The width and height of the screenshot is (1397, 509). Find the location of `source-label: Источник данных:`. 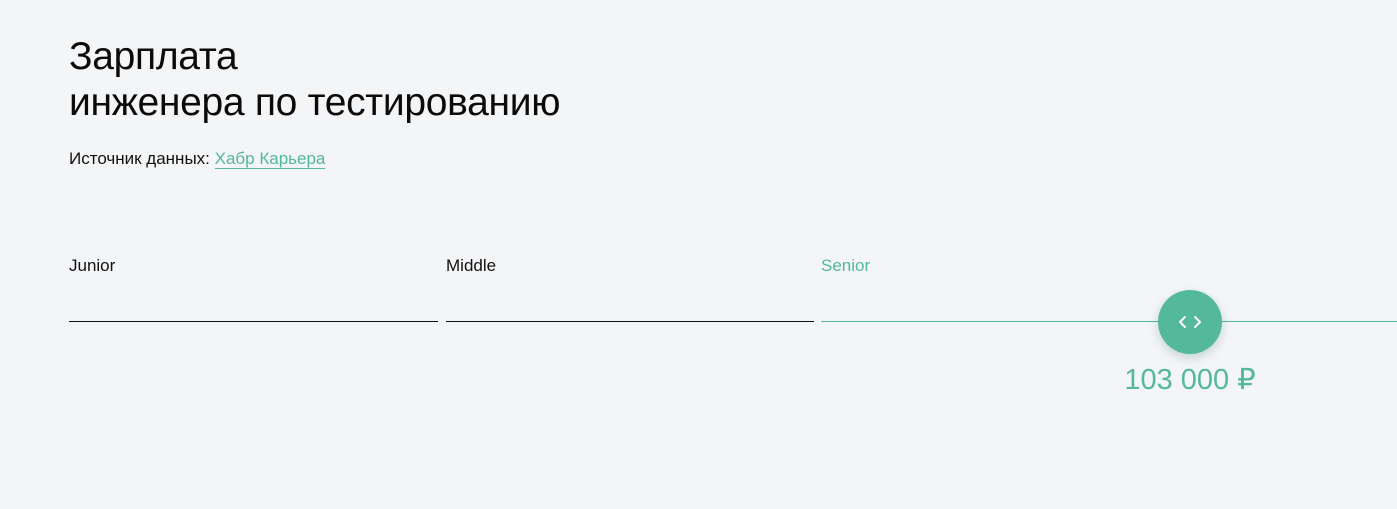

source-label: Источник данных: is located at coordinates (139, 158).